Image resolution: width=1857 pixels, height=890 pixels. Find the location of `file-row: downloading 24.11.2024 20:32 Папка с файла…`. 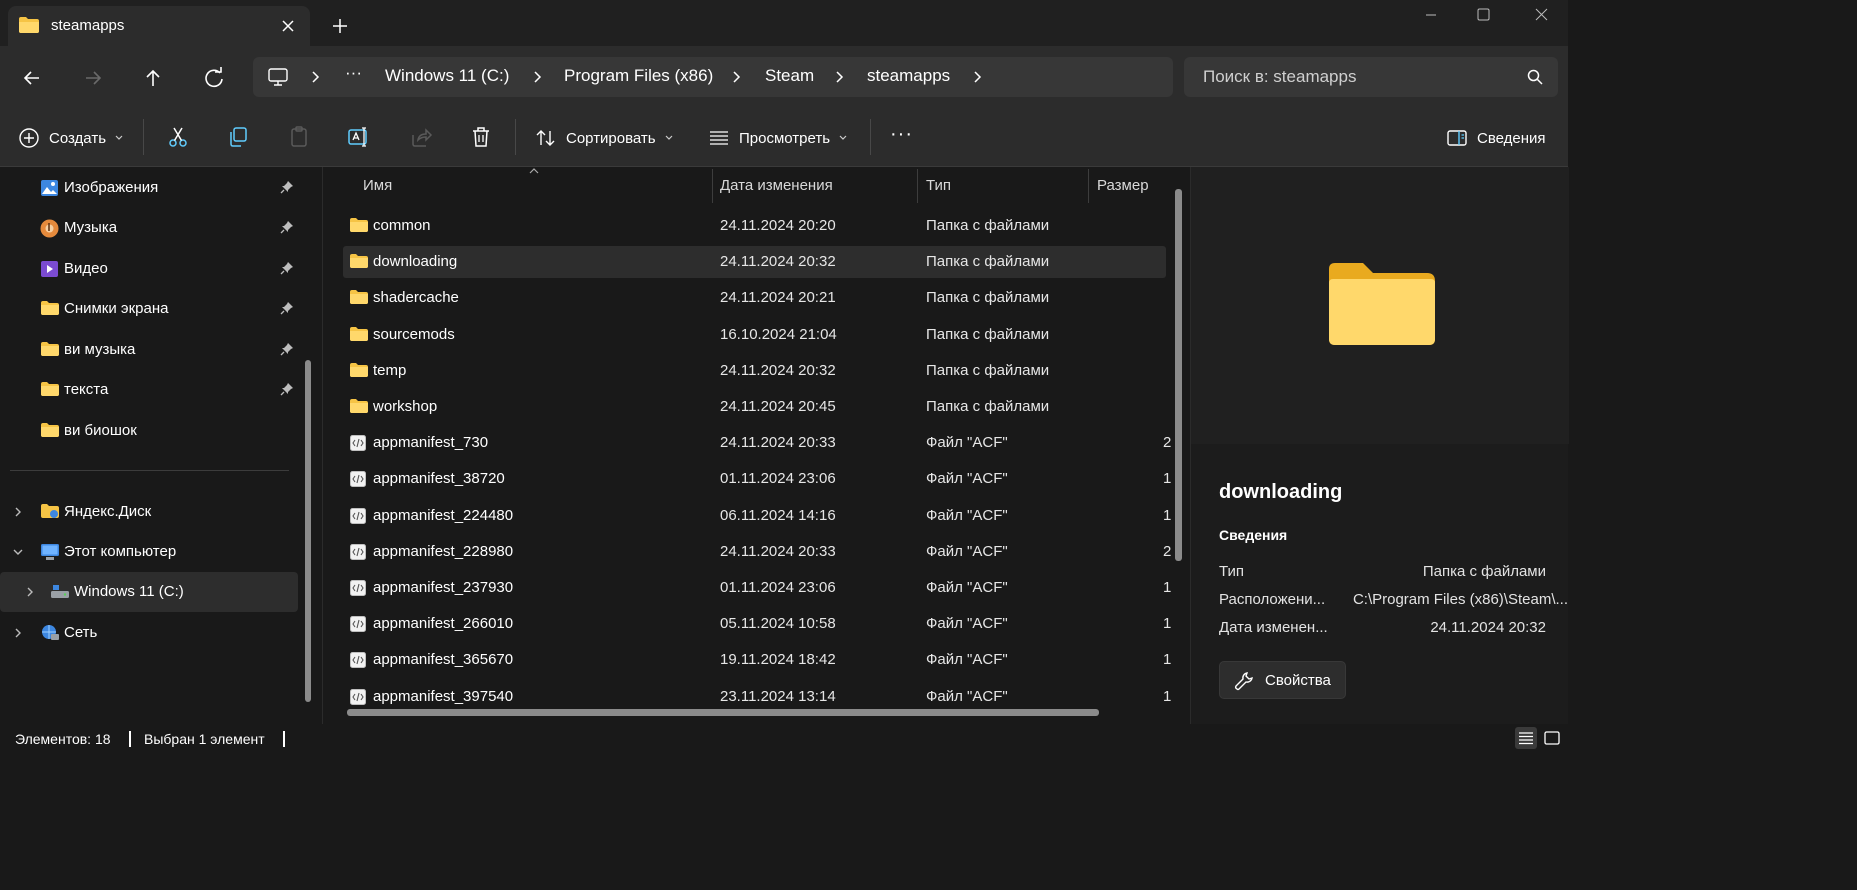

file-row: downloading 24.11.2024 20:32 Папка с файла… is located at coordinates (754, 262).